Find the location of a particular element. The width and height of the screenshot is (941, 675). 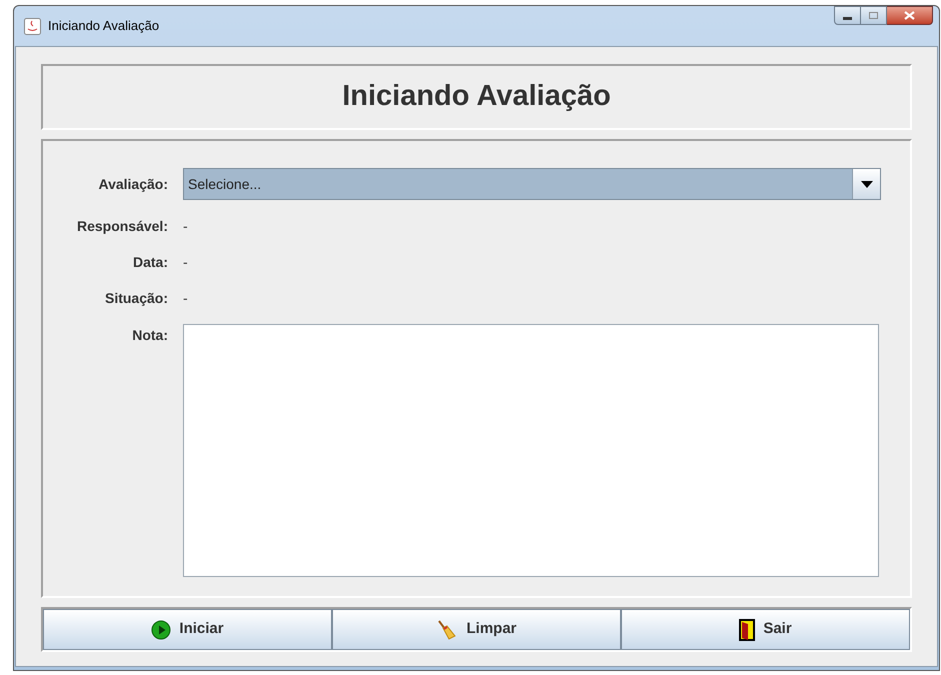

close-button is located at coordinates (910, 15).